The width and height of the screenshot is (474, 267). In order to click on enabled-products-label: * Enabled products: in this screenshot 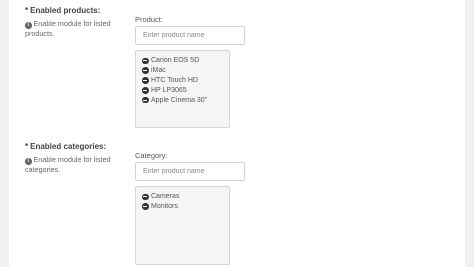, I will do `click(75, 10)`.